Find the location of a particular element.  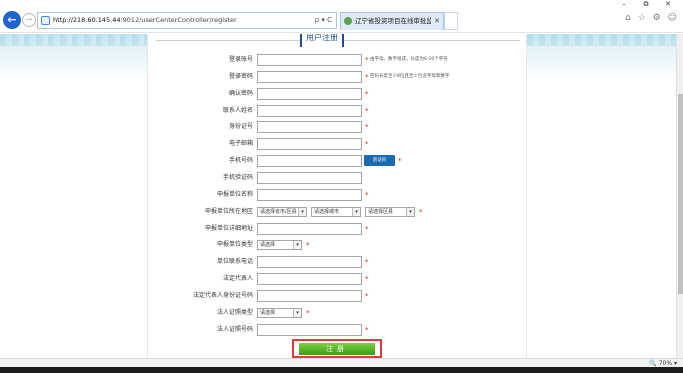

forward-button: → is located at coordinates (29, 20).